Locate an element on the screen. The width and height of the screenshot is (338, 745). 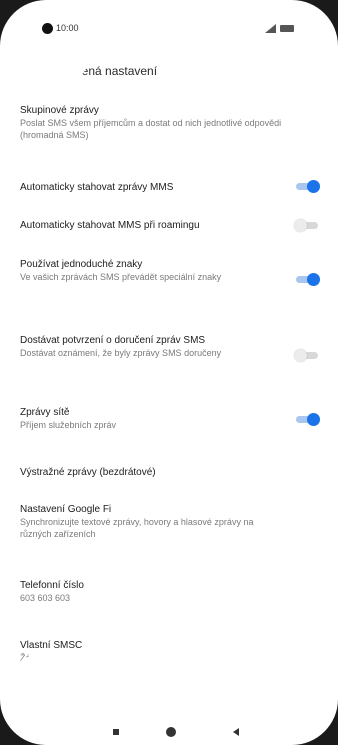
setting-cell-broadcast: Zprávy sítě Příjem služebních zpráv is located at coordinates (169, 436).